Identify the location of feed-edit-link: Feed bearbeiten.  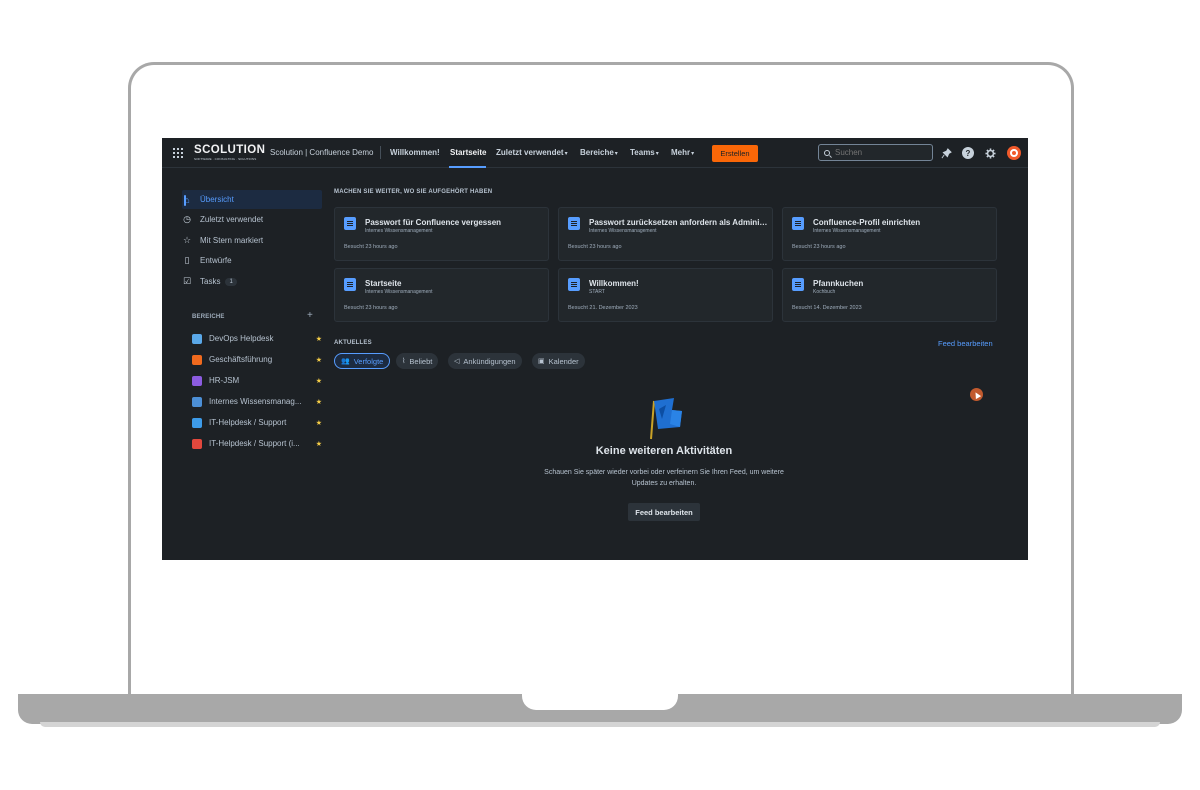
(965, 343).